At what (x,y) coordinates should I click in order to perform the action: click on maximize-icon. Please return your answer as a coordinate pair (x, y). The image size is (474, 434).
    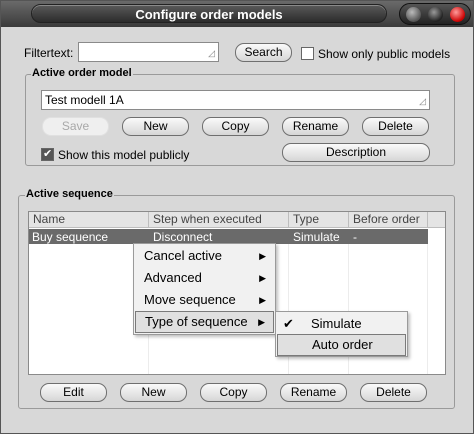
    Looking at the image, I should click on (435, 14).